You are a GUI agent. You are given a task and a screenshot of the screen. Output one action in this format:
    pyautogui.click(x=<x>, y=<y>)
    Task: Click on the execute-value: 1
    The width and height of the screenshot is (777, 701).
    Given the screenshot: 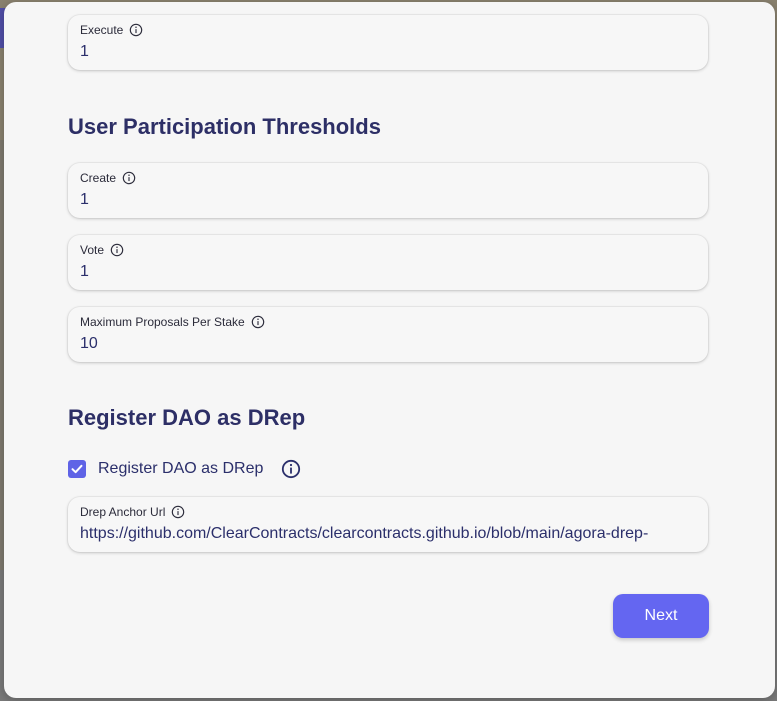 What is the action you would take?
    pyautogui.click(x=389, y=52)
    